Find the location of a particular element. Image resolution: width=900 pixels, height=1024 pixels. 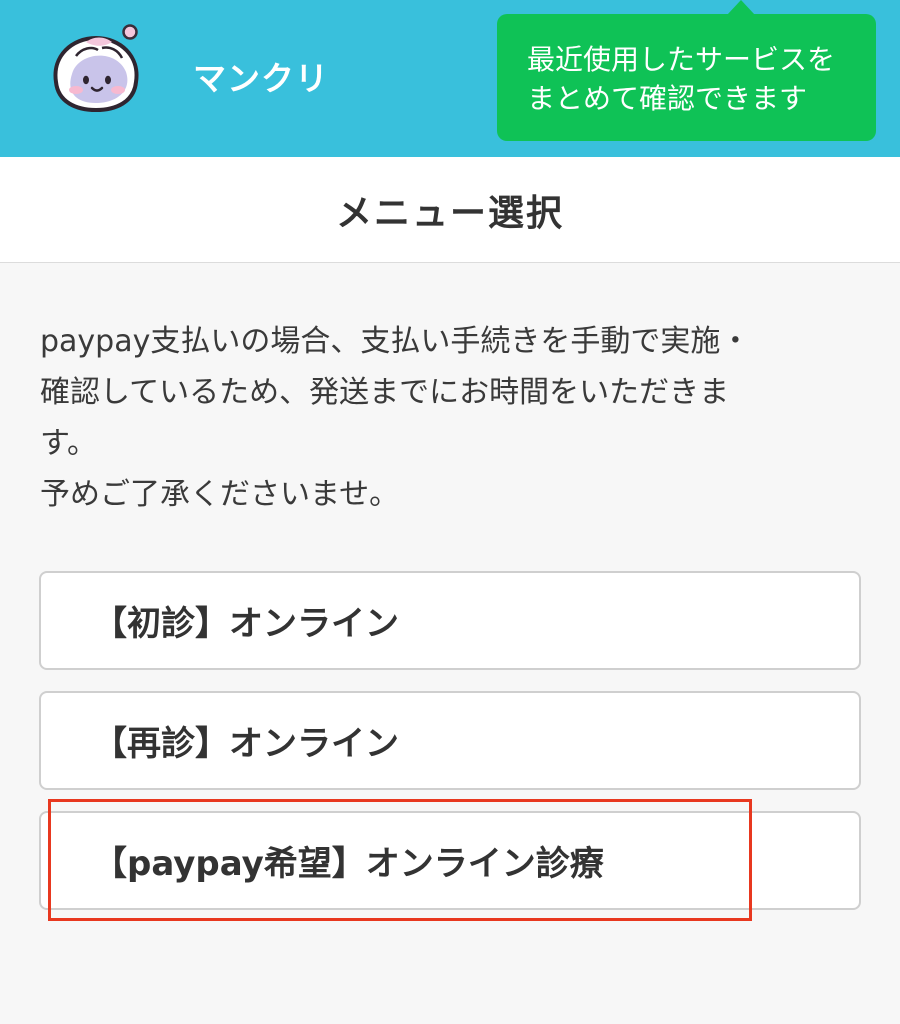

menu-item-first-visit-online: 【初診】オンライン is located at coordinates (450, 620).